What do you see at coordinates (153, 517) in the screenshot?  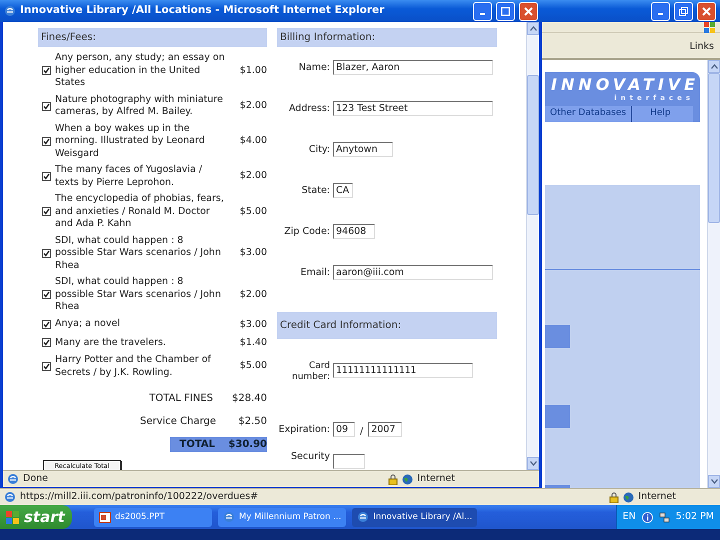 I see `taskbar-button: ds2005.PPT` at bounding box center [153, 517].